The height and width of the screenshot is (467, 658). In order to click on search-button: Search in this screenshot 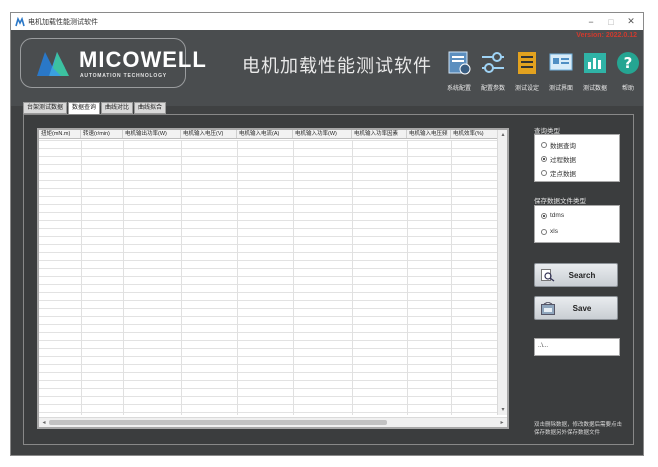, I will do `click(576, 275)`.